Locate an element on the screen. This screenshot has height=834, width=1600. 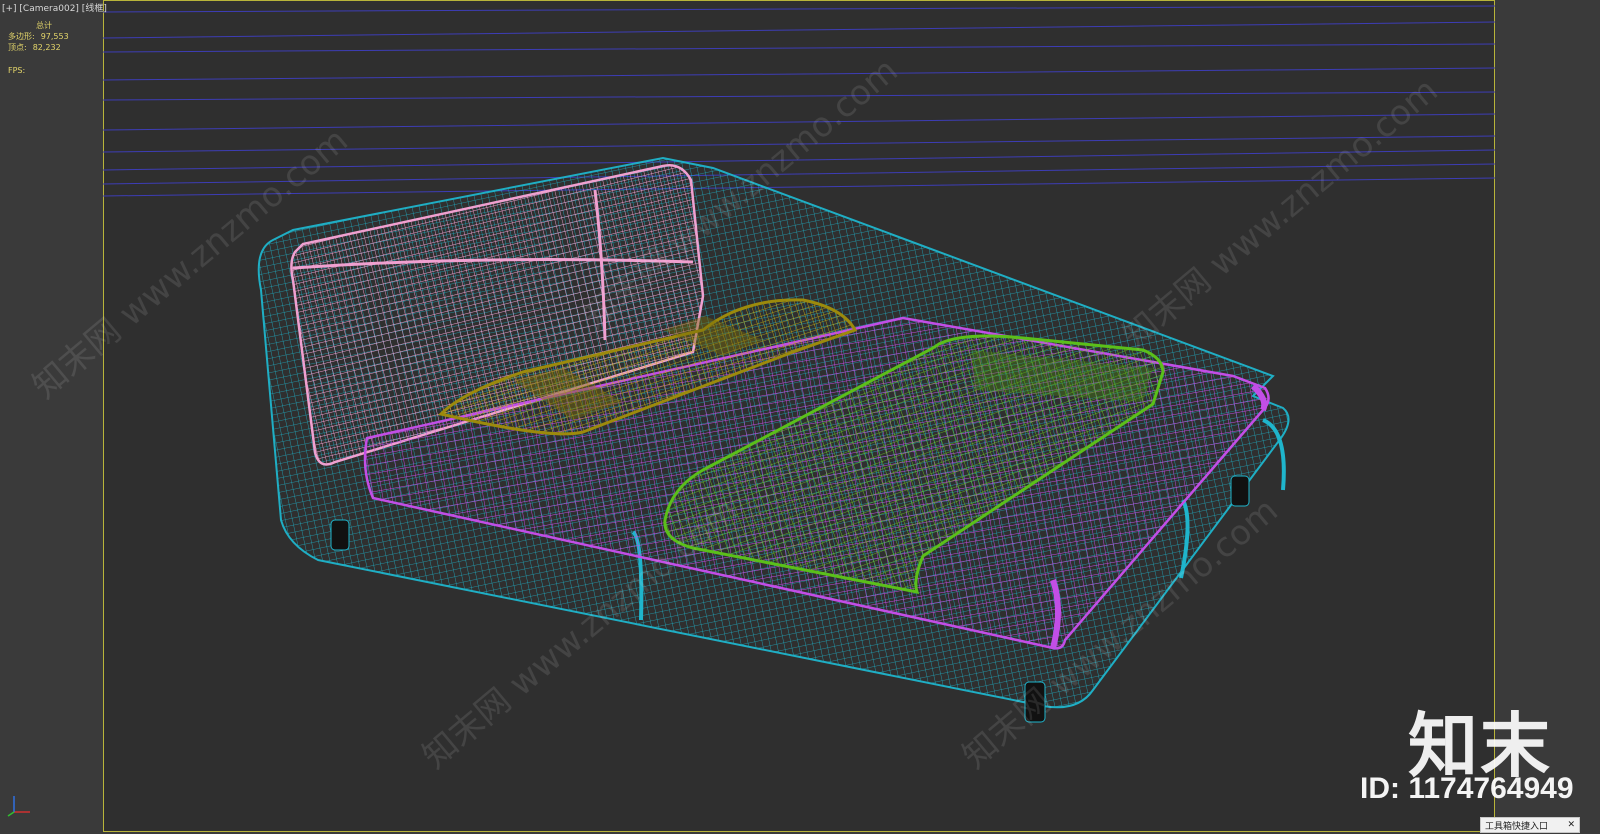
toolbox-label: 工具箱快捷入口 is located at coordinates (1516, 825).